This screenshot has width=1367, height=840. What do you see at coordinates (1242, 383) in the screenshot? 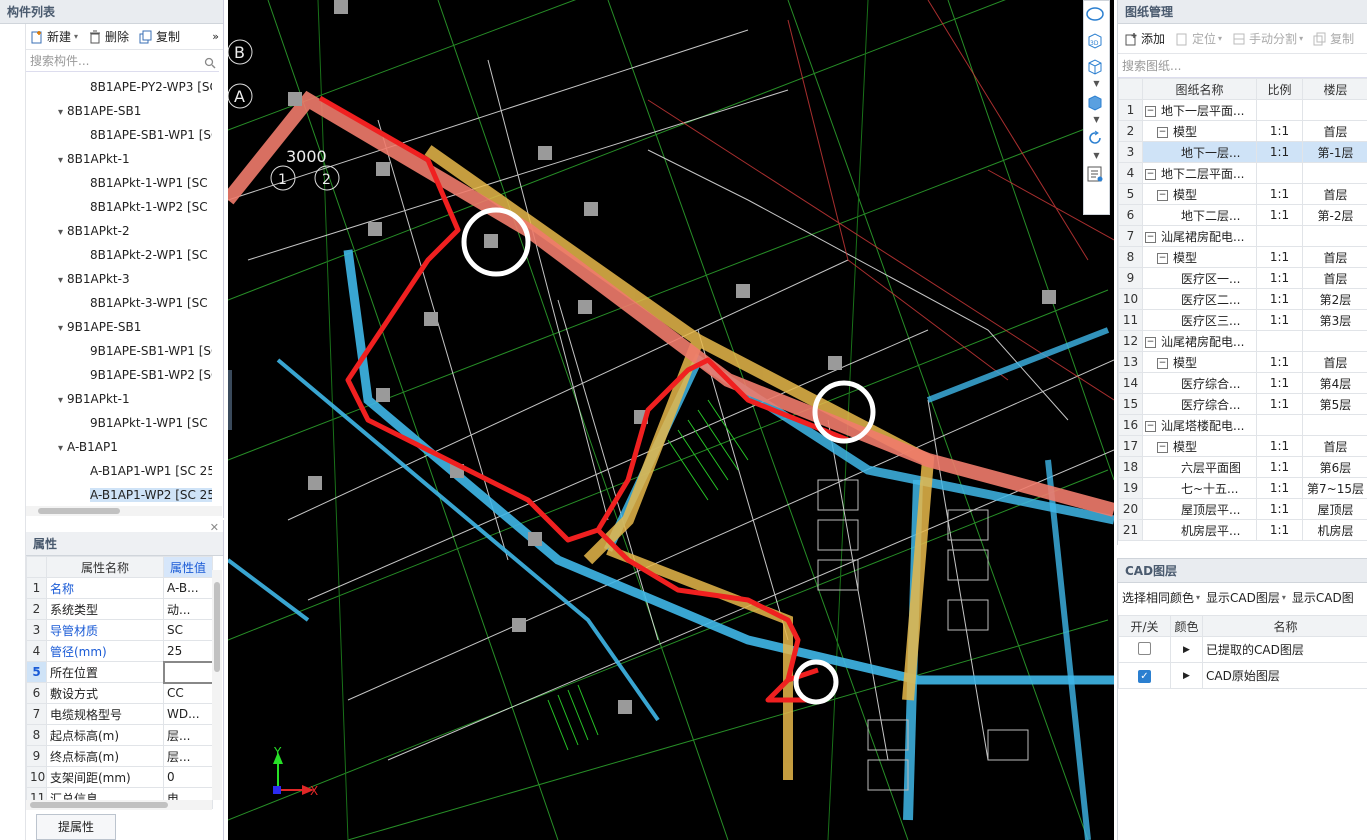
I see `drawing-row: 14 医疗综合... 1:1 第4层` at bounding box center [1242, 383].